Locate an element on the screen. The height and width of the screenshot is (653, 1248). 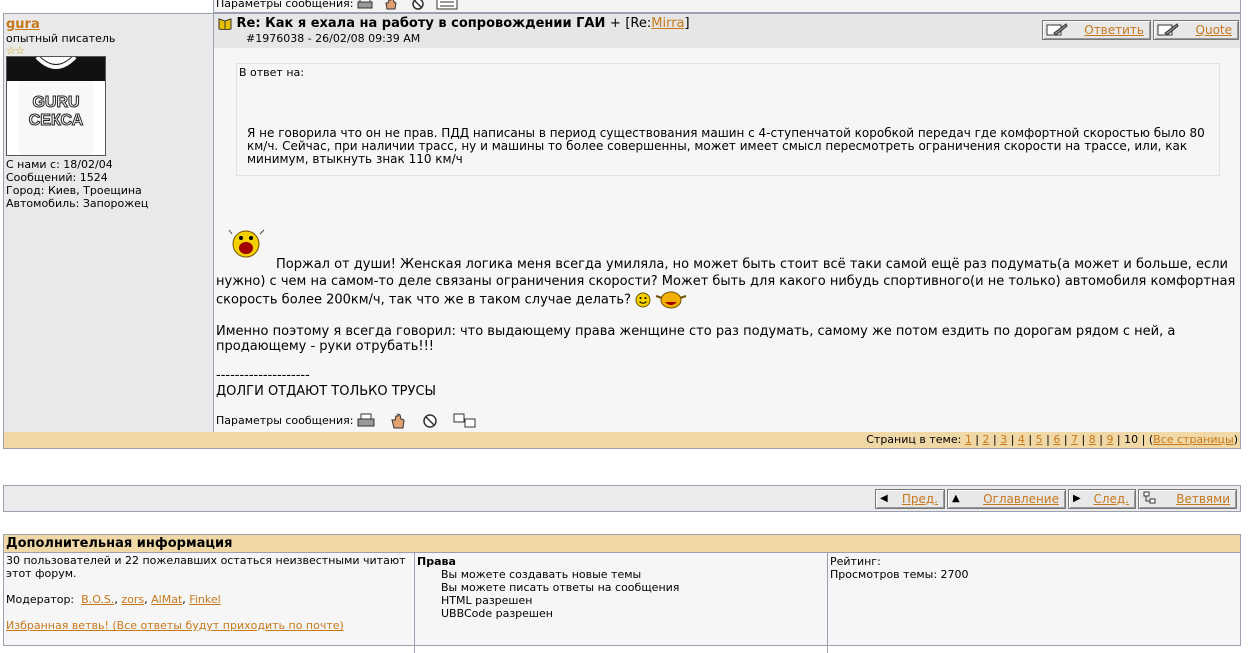
rights-item: Вы можете создавать новые темы is located at coordinates (541, 574).